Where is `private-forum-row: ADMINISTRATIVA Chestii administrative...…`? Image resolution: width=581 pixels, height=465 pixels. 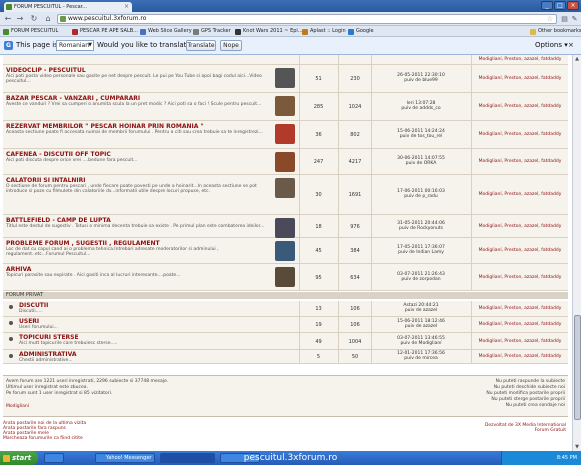
private-forum-row: ADMINISTRATIVA Chestii administrative...… is located at coordinates (285, 357).